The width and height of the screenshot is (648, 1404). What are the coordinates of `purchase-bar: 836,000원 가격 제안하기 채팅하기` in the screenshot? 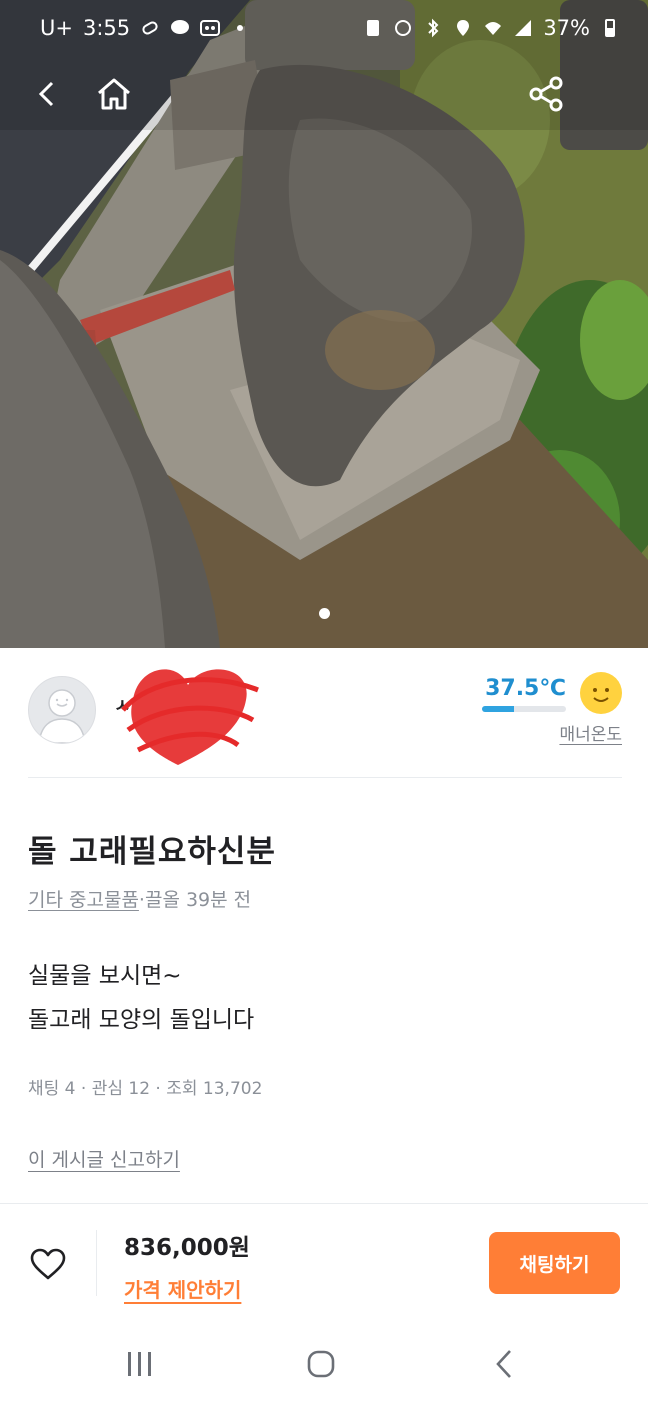 It's located at (324, 1262).